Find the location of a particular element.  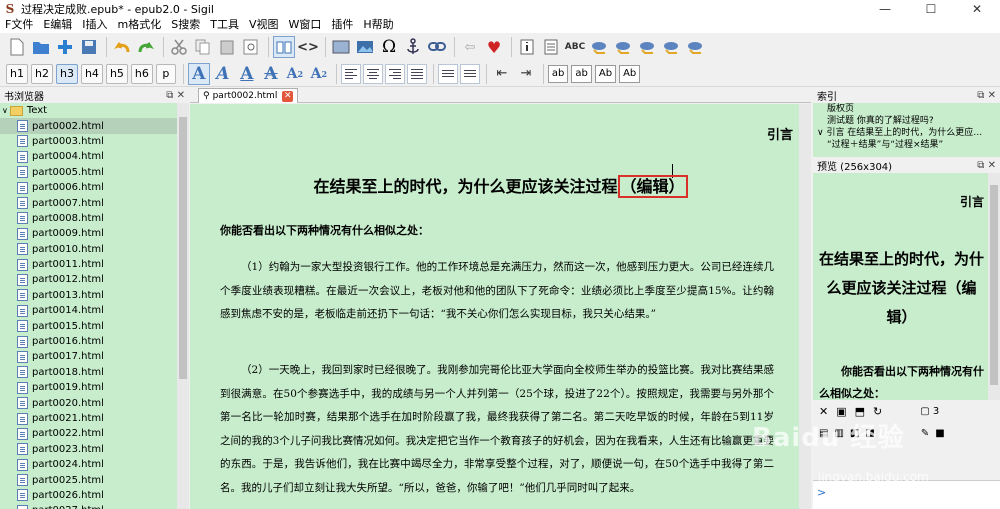

metadata-icon is located at coordinates (551, 47).